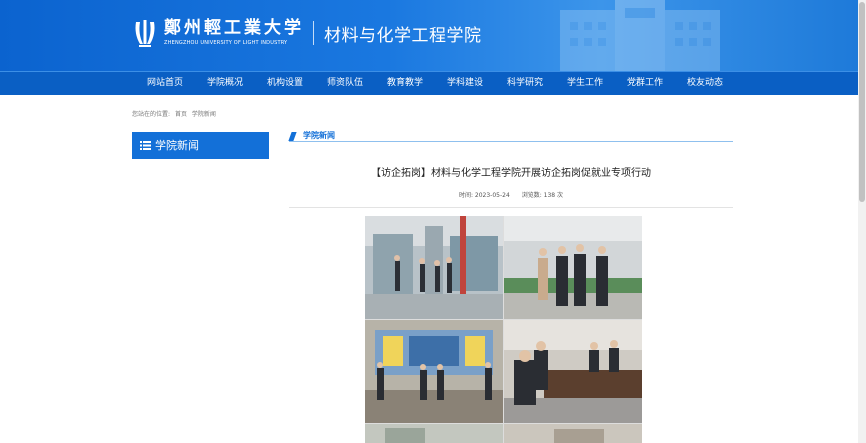 The width and height of the screenshot is (866, 443). Describe the element at coordinates (319, 135) in the screenshot. I see `section-title: 学院新闻` at that location.